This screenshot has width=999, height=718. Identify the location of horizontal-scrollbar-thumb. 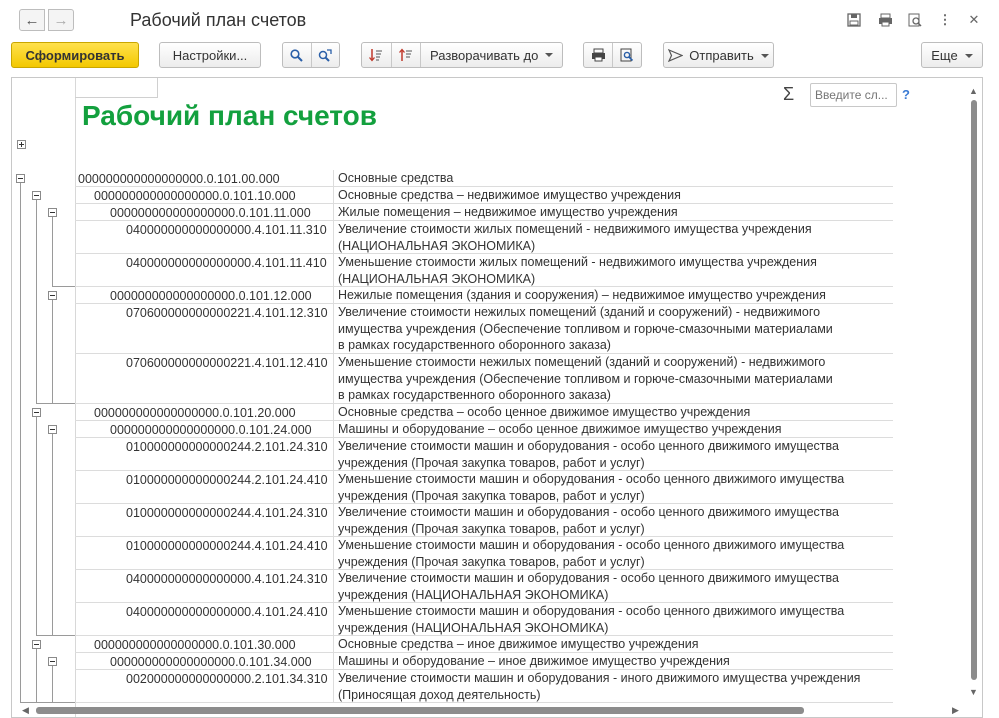
(420, 710).